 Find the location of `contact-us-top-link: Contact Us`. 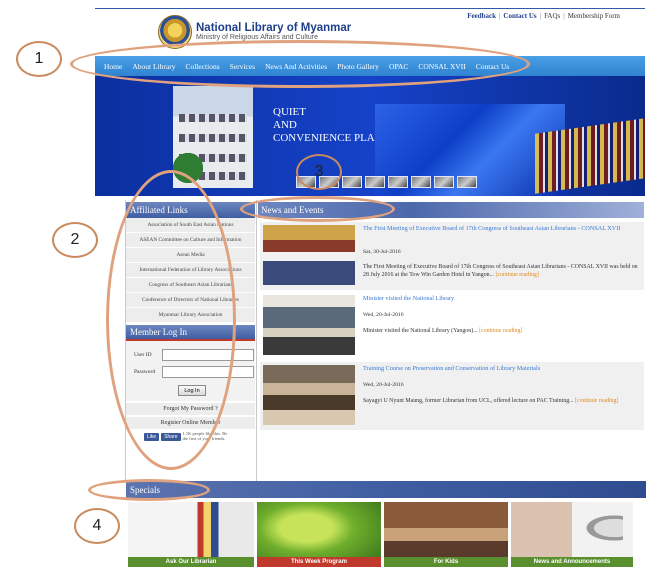

contact-us-top-link: Contact Us is located at coordinates (519, 16).